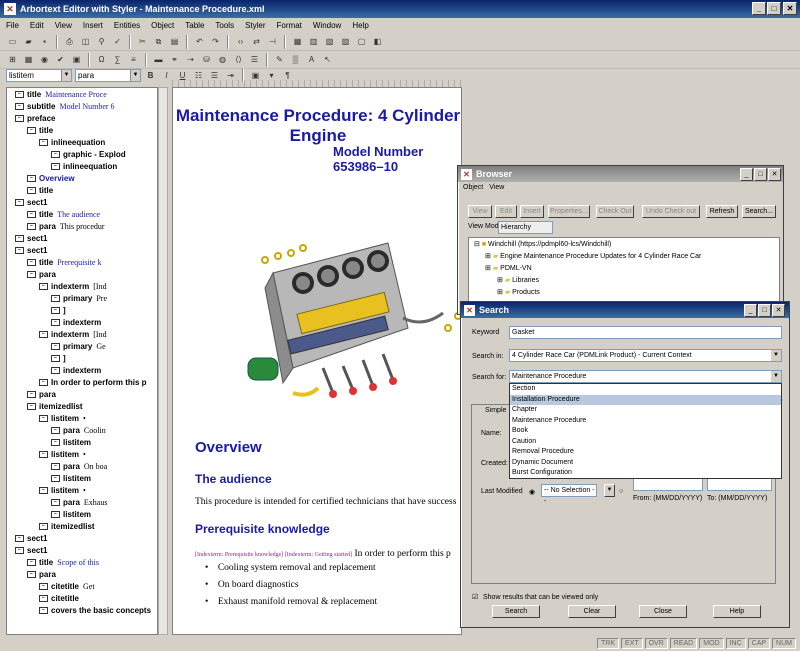 This screenshot has width=800, height=651. Describe the element at coordinates (313, 41) in the screenshot. I see `table-insert-icon: ▥` at that location.